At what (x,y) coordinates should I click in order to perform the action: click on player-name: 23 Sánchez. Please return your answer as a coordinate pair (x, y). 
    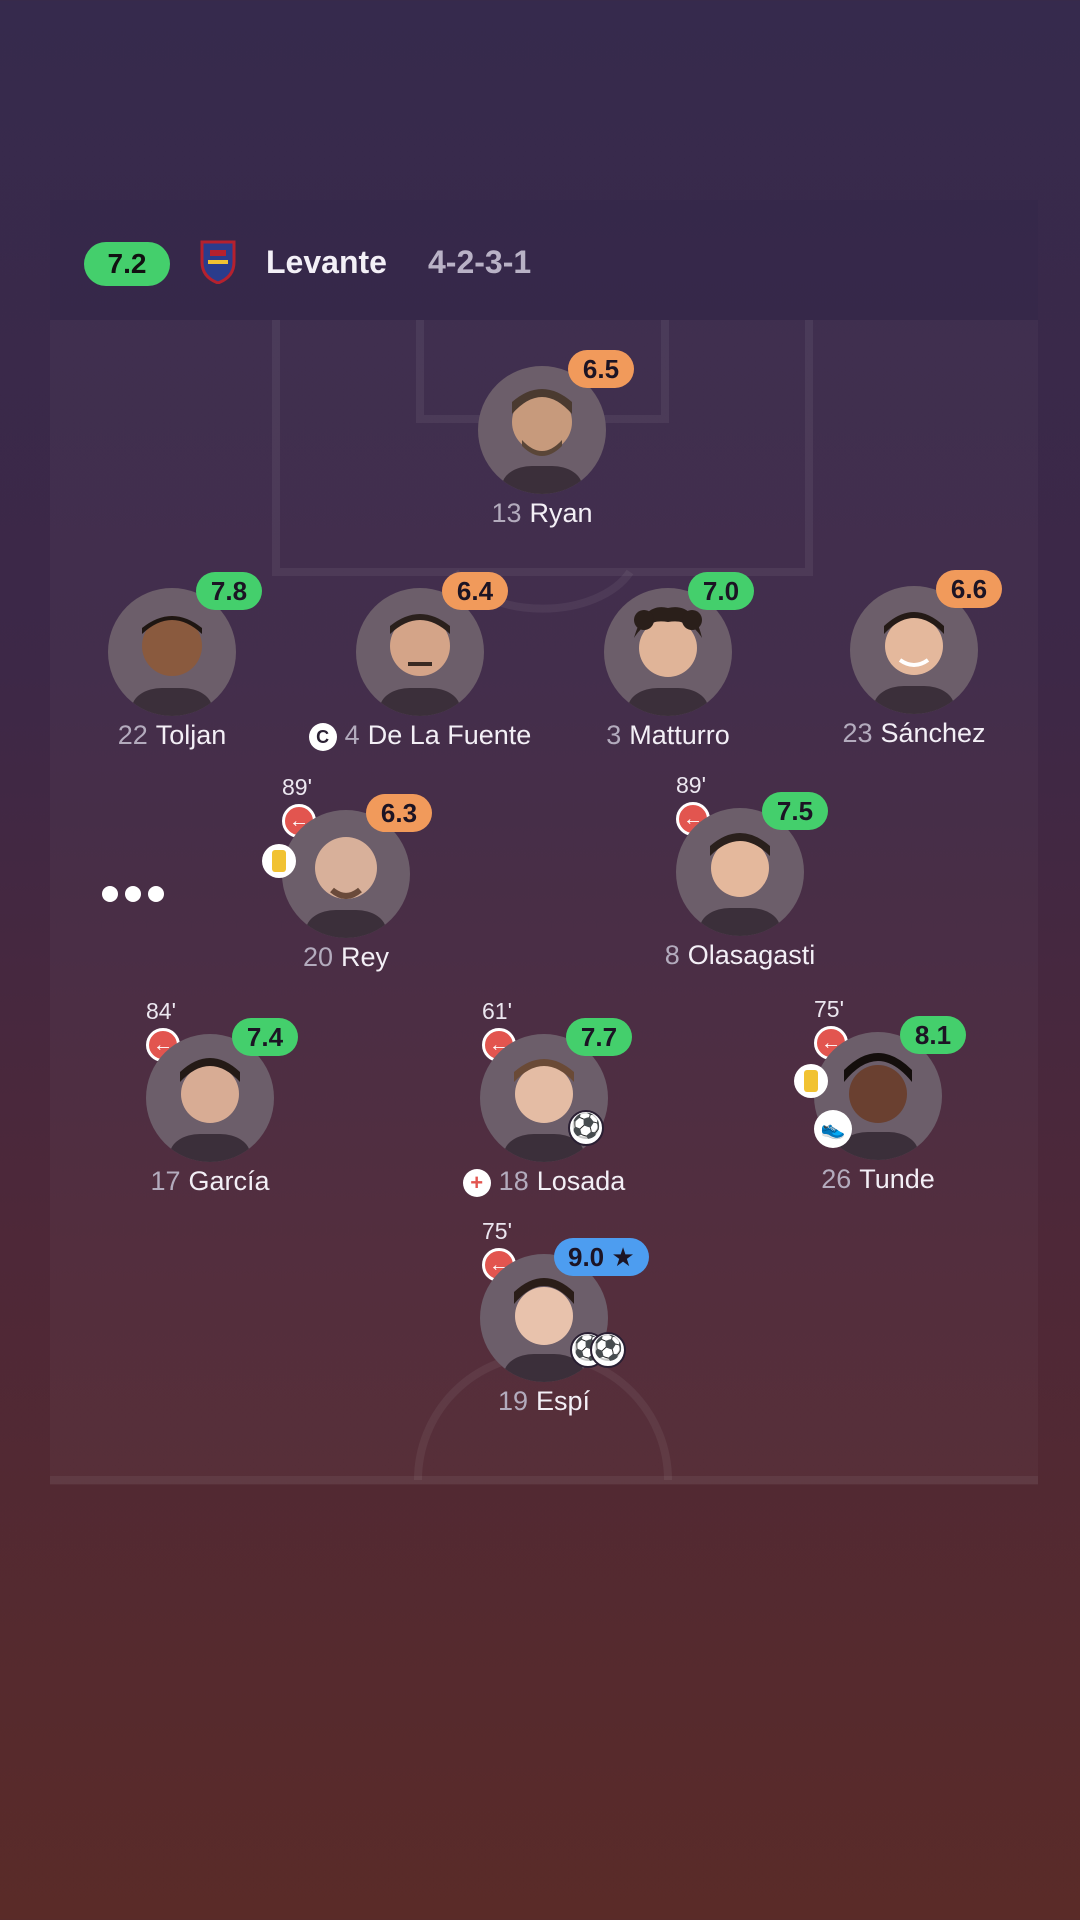
    Looking at the image, I should click on (914, 733).